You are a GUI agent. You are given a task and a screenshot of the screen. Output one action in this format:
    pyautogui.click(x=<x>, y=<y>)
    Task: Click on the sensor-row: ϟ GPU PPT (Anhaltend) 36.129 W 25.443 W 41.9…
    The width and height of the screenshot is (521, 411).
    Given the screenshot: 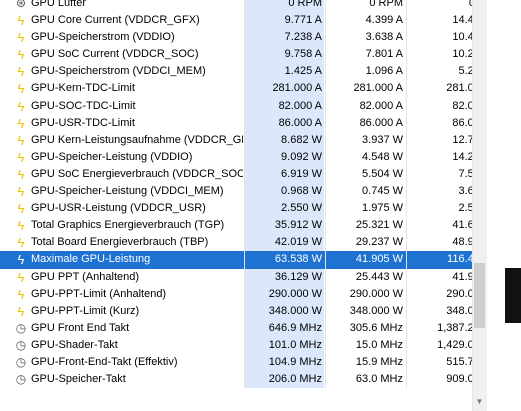 What is the action you would take?
    pyautogui.click(x=243, y=277)
    